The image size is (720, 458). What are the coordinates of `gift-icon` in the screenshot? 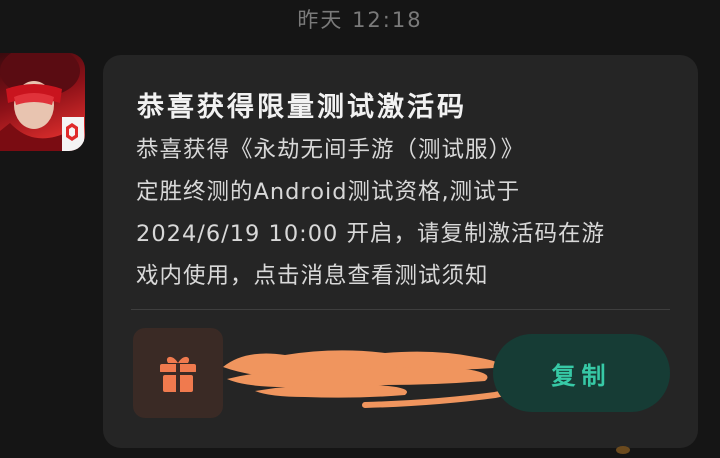 It's located at (178, 374).